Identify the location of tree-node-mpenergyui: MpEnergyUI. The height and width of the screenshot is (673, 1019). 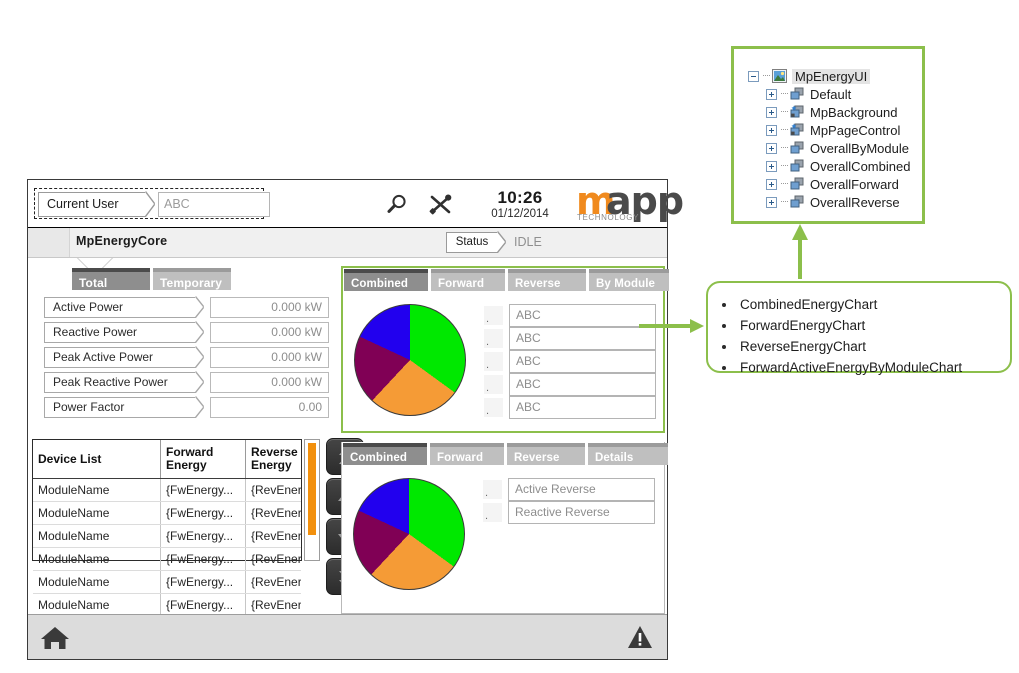
(829, 76).